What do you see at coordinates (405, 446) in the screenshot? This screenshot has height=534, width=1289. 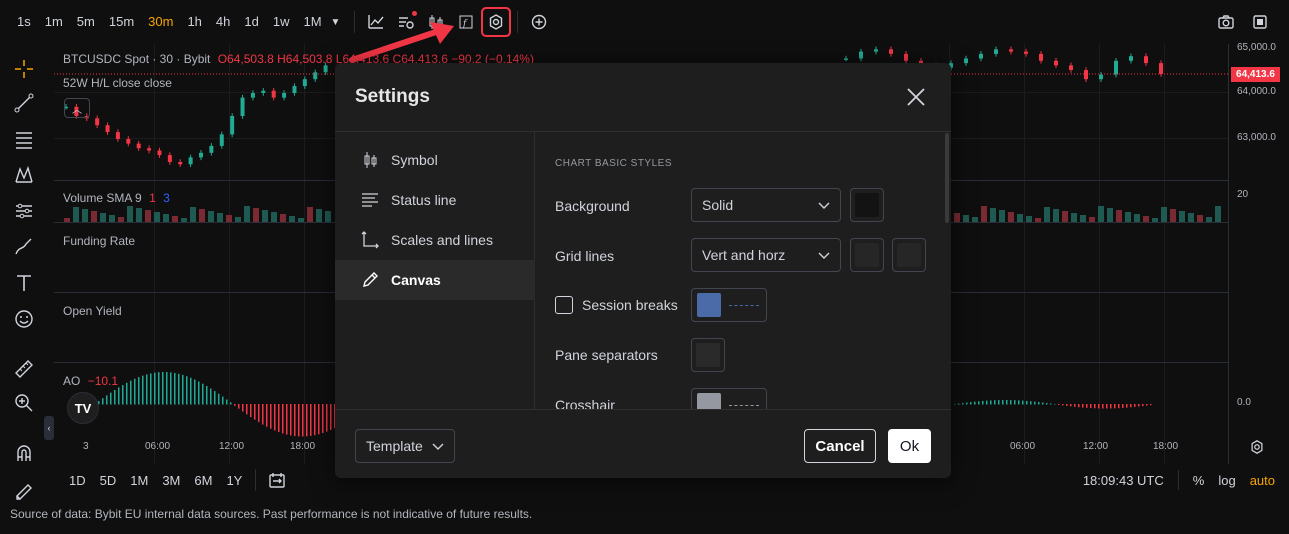 I see `template-button: Template` at bounding box center [405, 446].